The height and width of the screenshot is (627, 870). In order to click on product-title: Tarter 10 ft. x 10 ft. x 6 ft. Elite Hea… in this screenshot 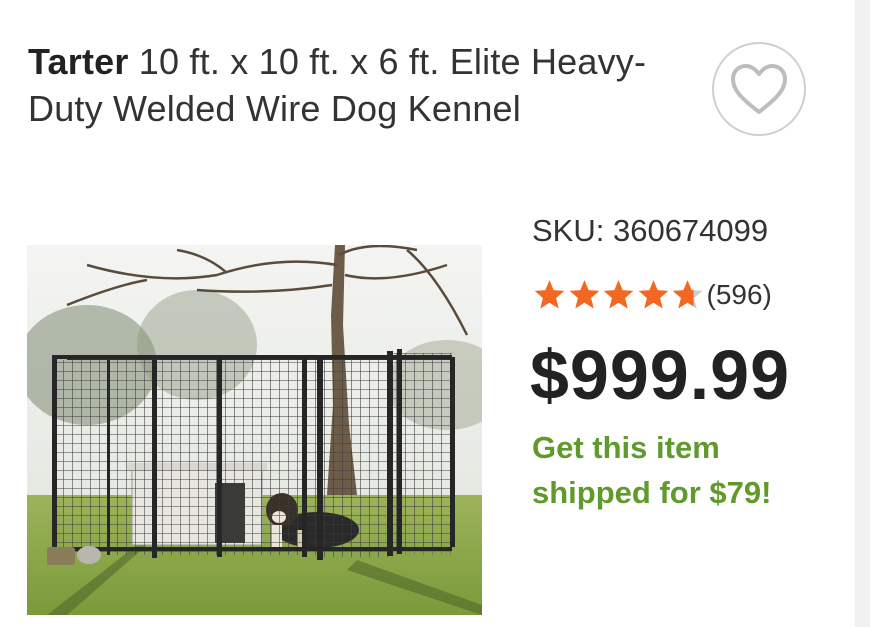, I will do `click(348, 85)`.